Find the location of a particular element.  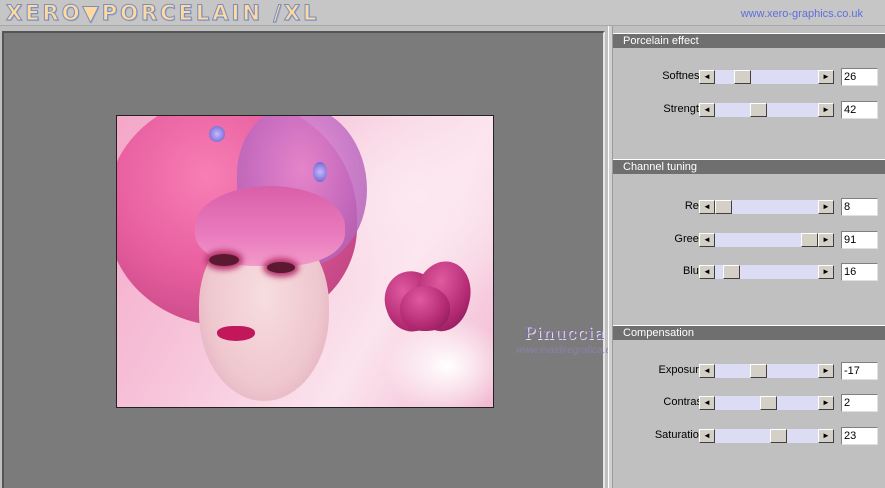

image-eye-left is located at coordinates (224, 260).